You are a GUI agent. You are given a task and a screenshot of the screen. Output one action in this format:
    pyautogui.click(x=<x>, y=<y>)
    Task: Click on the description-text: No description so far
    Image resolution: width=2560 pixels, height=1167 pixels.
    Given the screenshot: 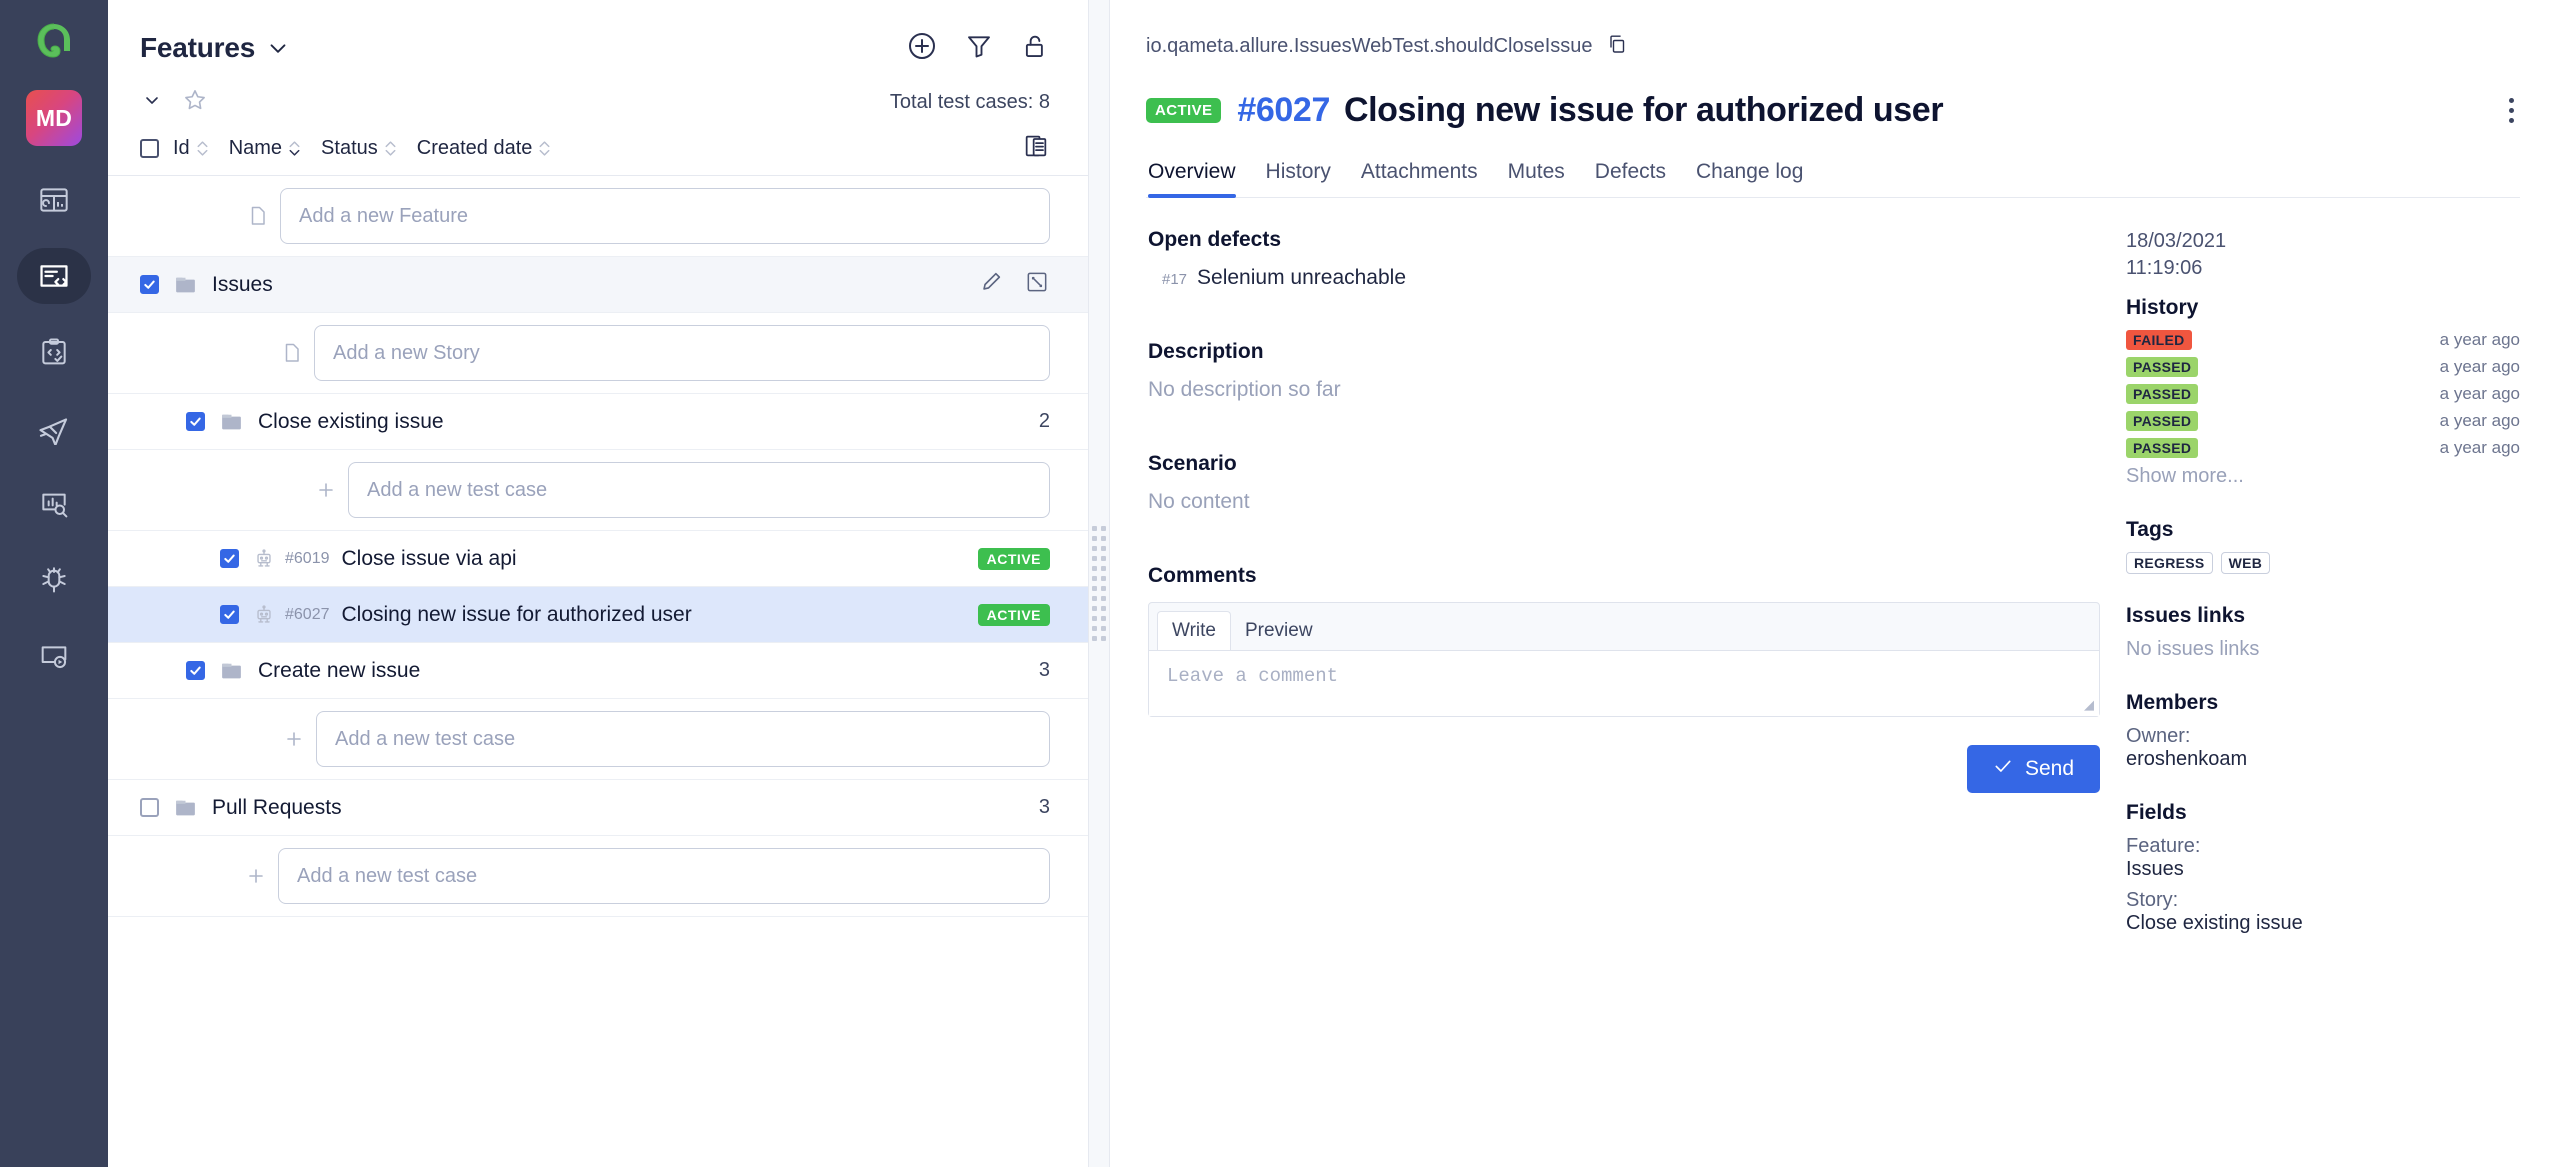 What is the action you would take?
    pyautogui.click(x=1624, y=390)
    